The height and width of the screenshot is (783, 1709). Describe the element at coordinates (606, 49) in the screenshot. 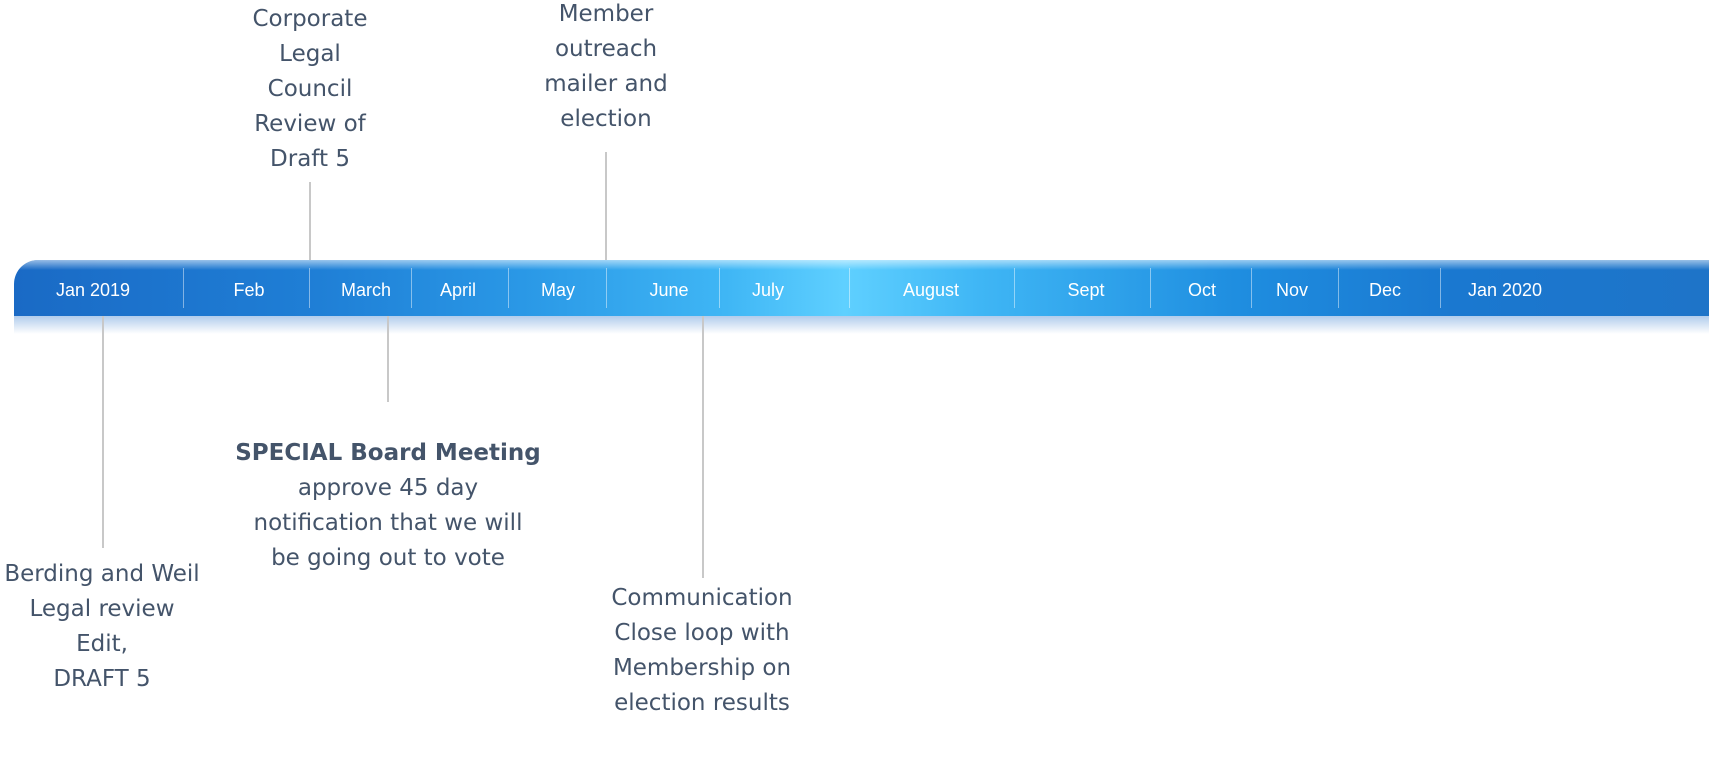

I see `event-line: outreach` at that location.